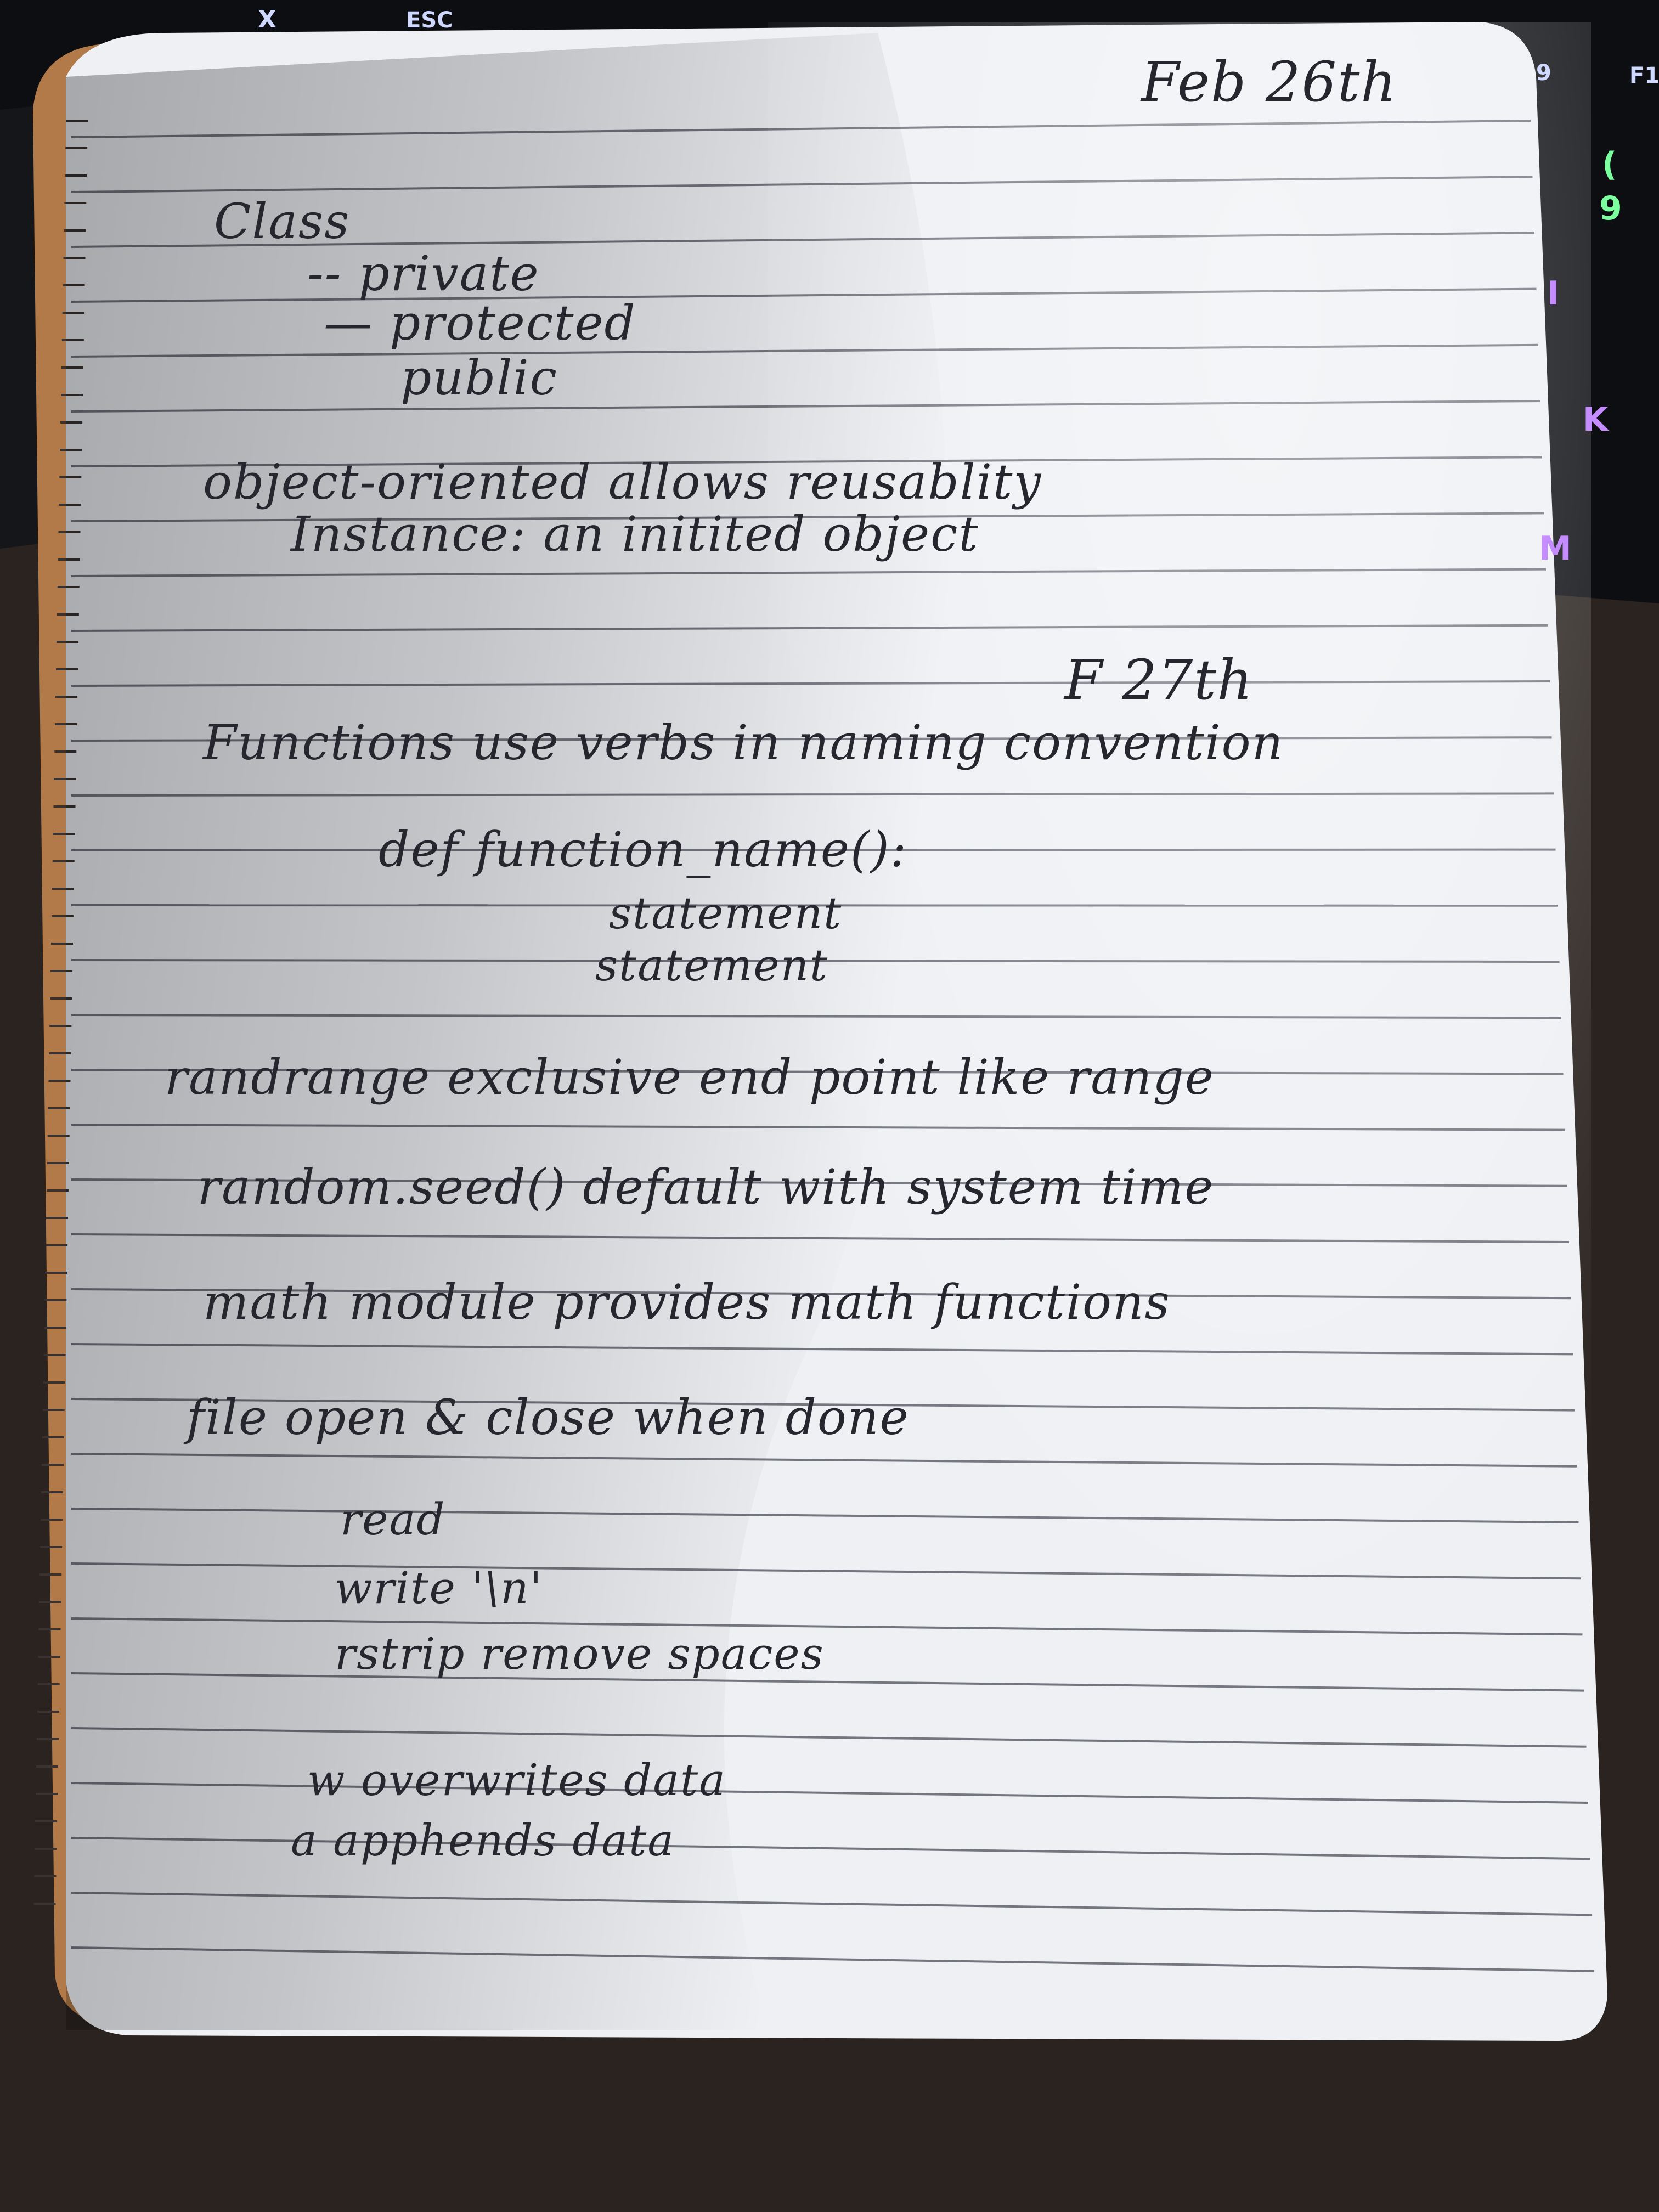  What do you see at coordinates (1610, 208) in the screenshot?
I see `key-9: 9` at bounding box center [1610, 208].